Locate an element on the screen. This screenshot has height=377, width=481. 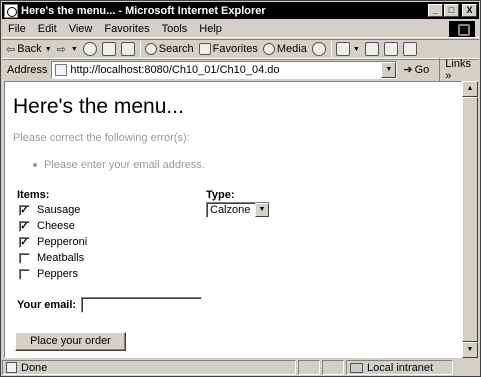
discuss-icon is located at coordinates (409, 49).